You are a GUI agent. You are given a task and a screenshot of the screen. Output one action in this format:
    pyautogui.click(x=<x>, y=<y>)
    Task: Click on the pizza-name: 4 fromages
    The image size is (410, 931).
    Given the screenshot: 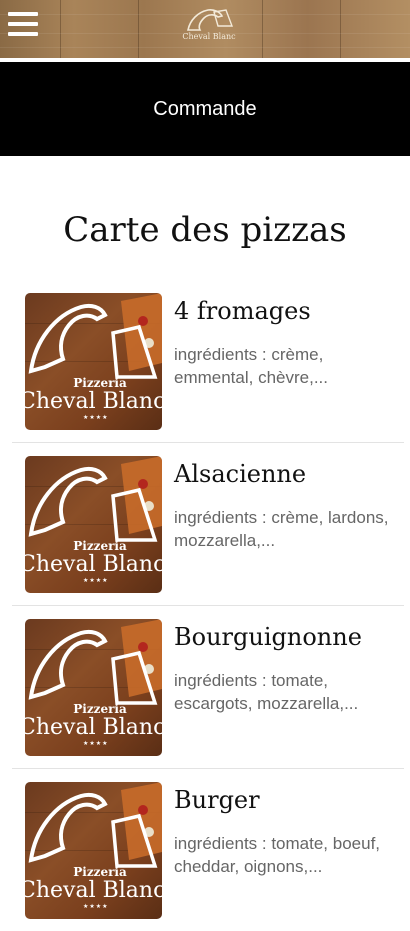 What is the action you would take?
    pyautogui.click(x=242, y=311)
    